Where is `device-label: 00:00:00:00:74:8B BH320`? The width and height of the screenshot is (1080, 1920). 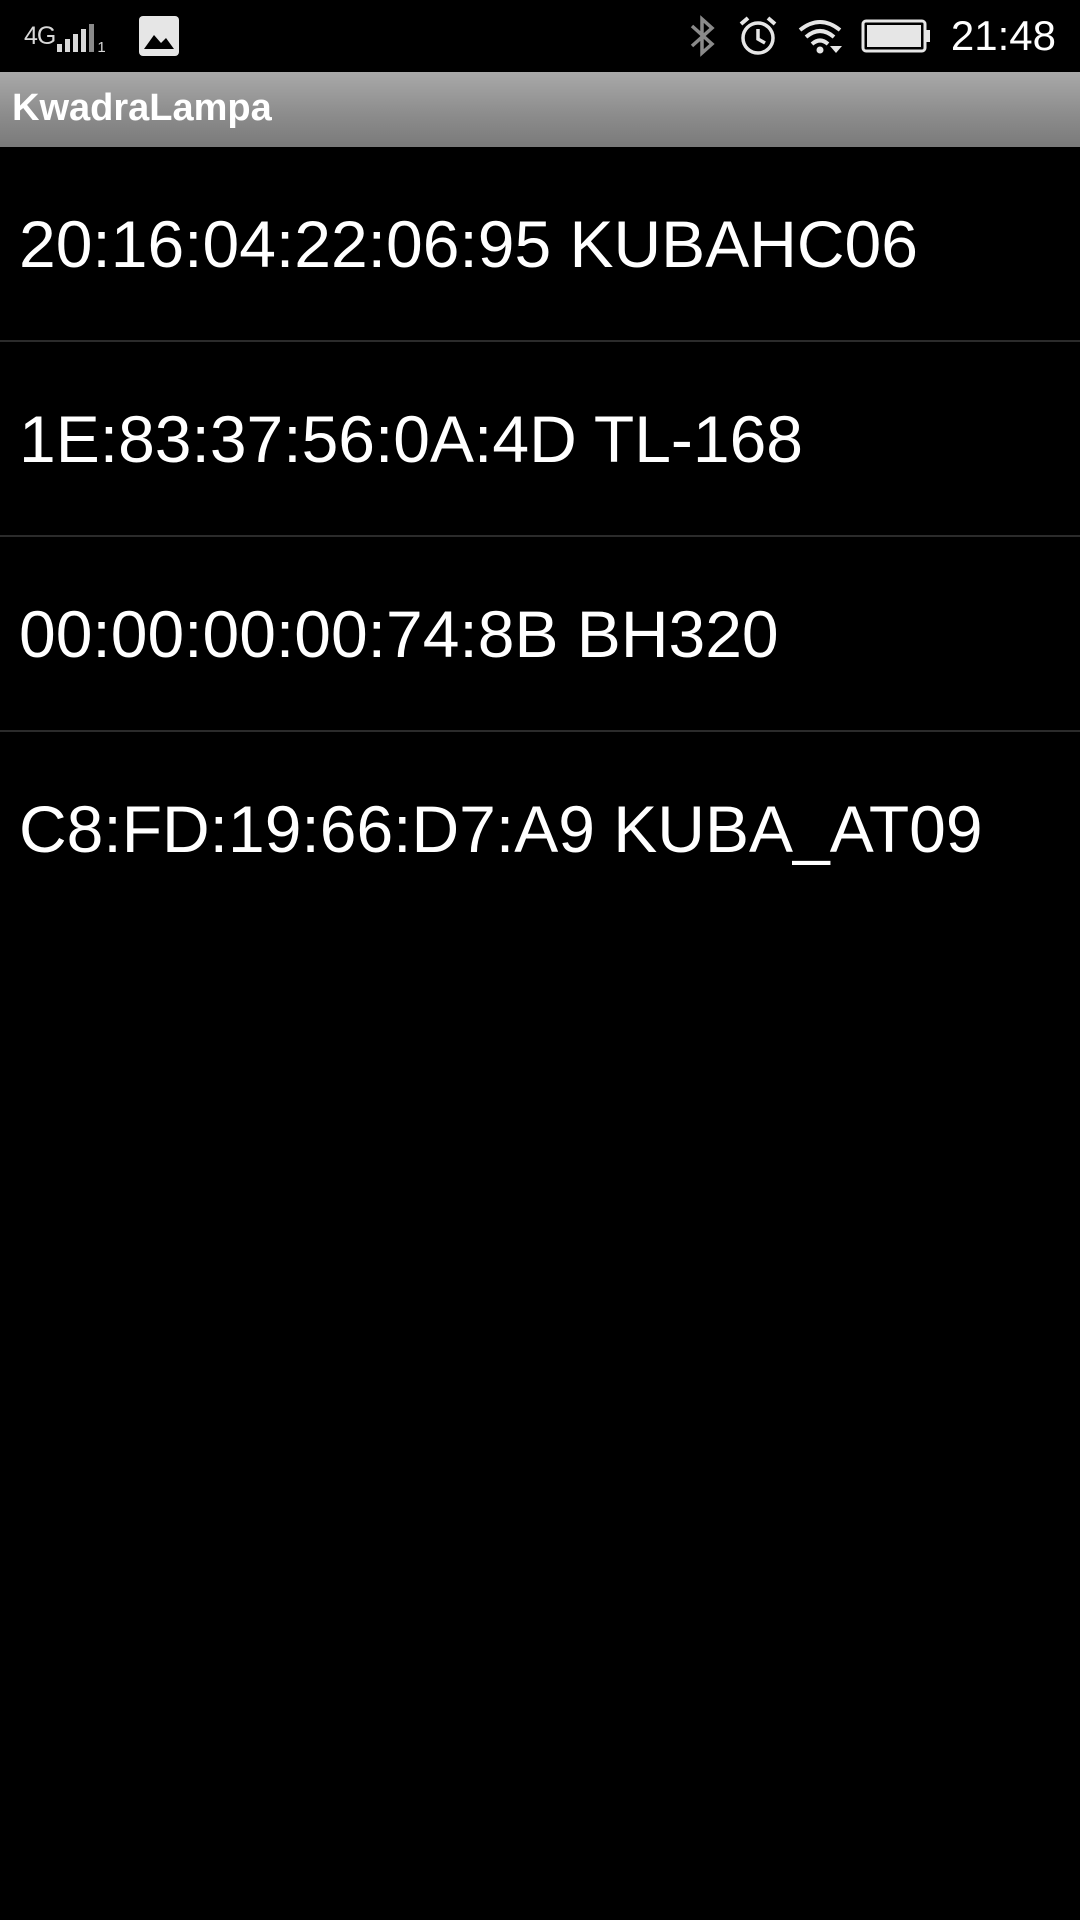 device-label: 00:00:00:00:74:8B BH320 is located at coordinates (399, 634).